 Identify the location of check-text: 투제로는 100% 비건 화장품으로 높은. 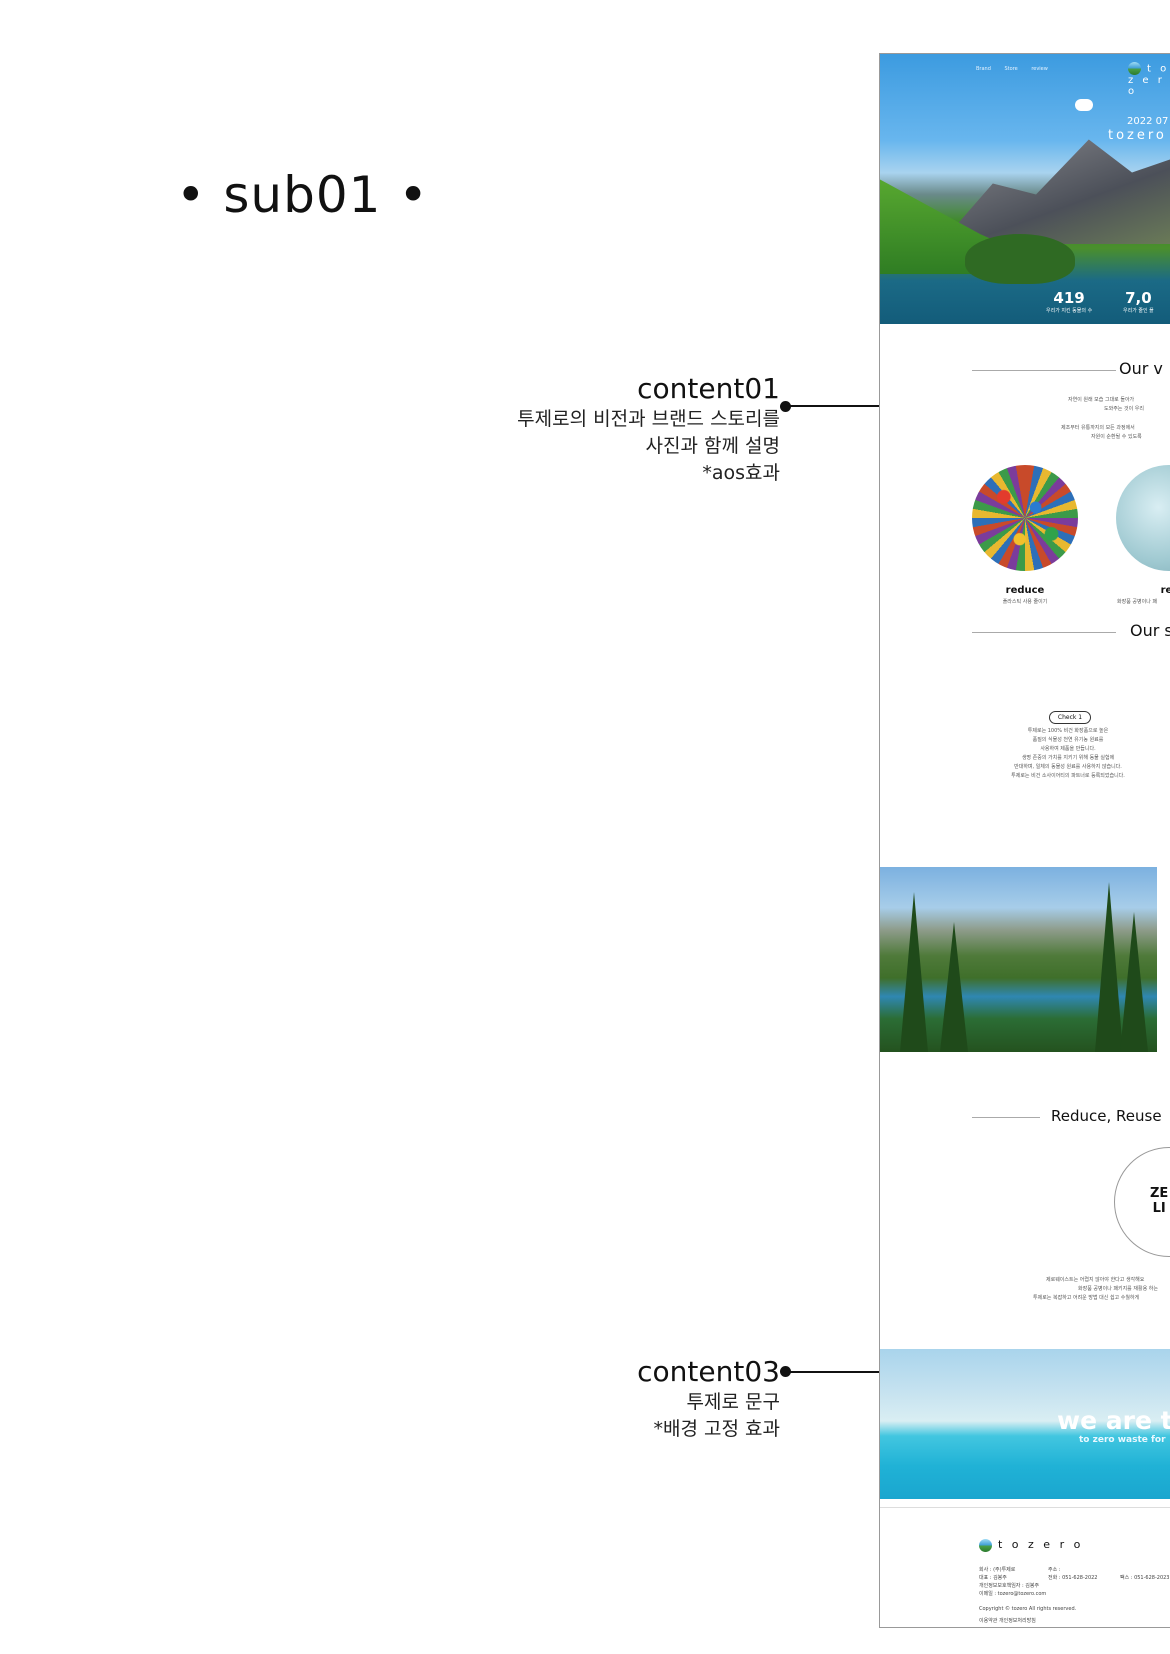
(1068, 731).